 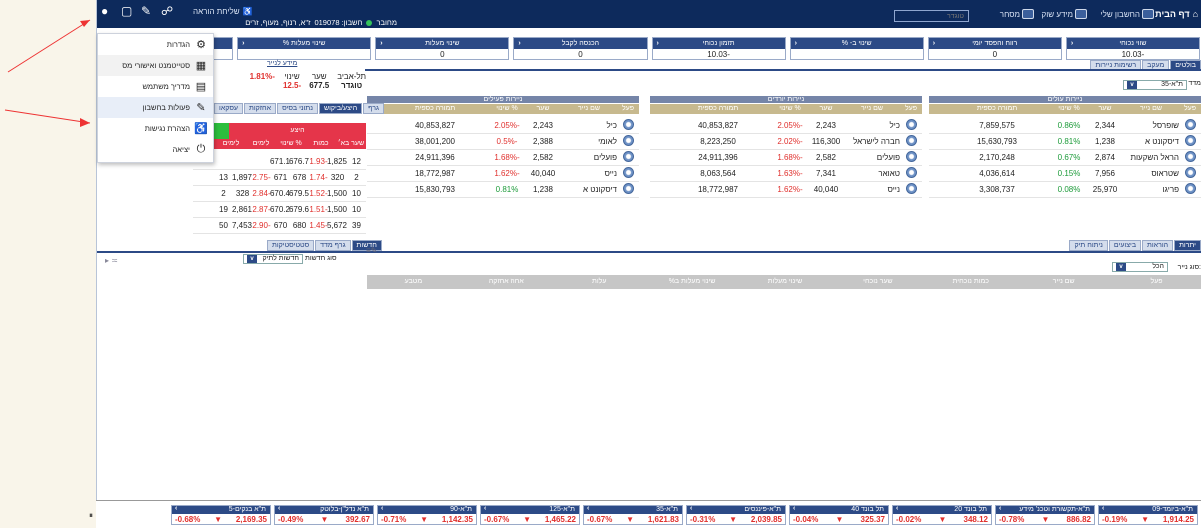 What do you see at coordinates (341, 108) in the screenshot?
I see `depth-tab: היצע/ביקוש` at bounding box center [341, 108].